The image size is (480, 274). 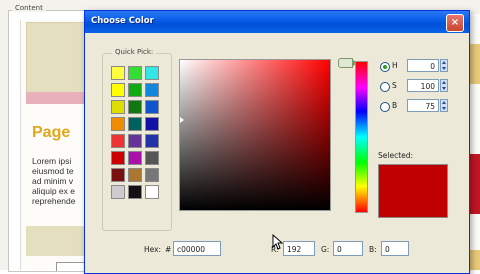 What do you see at coordinates (153, 249) in the screenshot?
I see `hex-label: Hex:` at bounding box center [153, 249].